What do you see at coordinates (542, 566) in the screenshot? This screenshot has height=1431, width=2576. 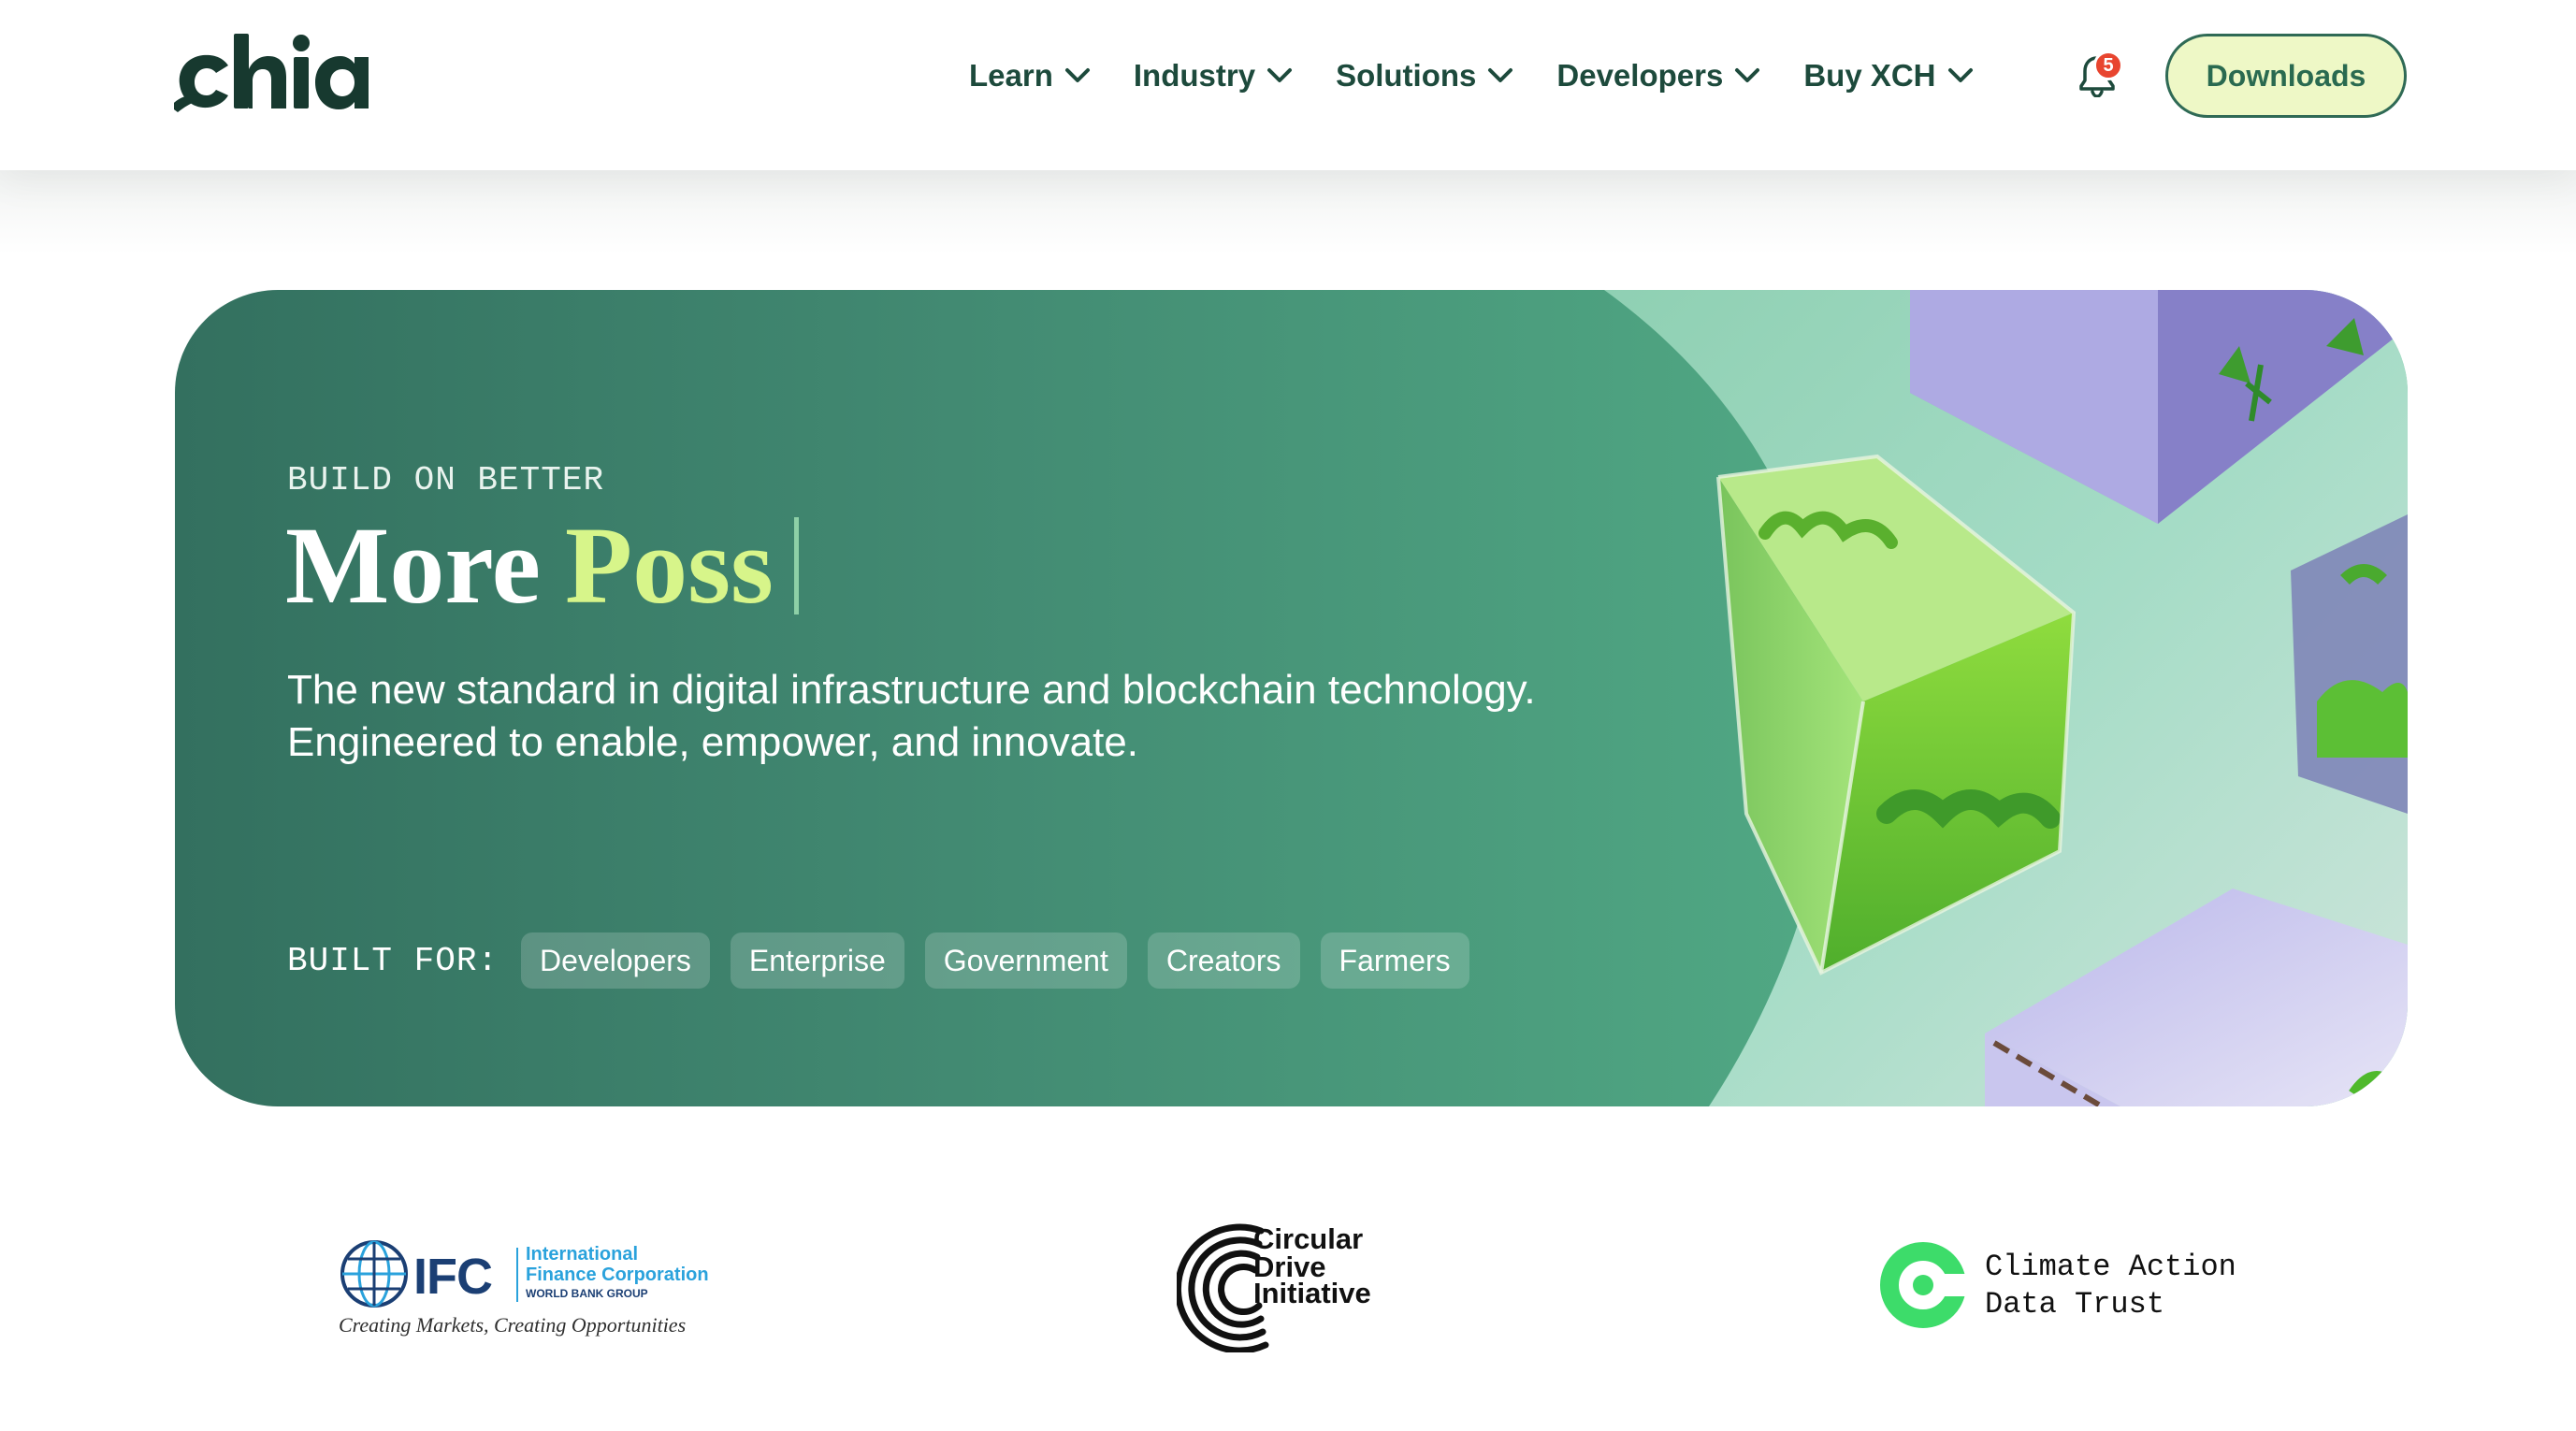 I see `hero-title: More Poss` at bounding box center [542, 566].